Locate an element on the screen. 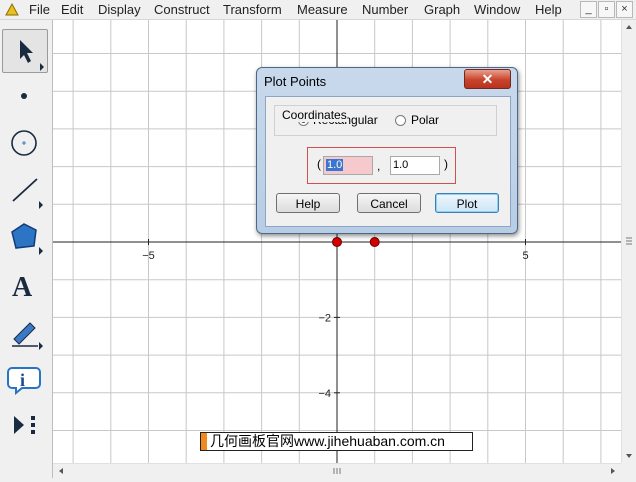 This screenshot has height=482, width=636. y-tick-label: −2 is located at coordinates (324, 318).